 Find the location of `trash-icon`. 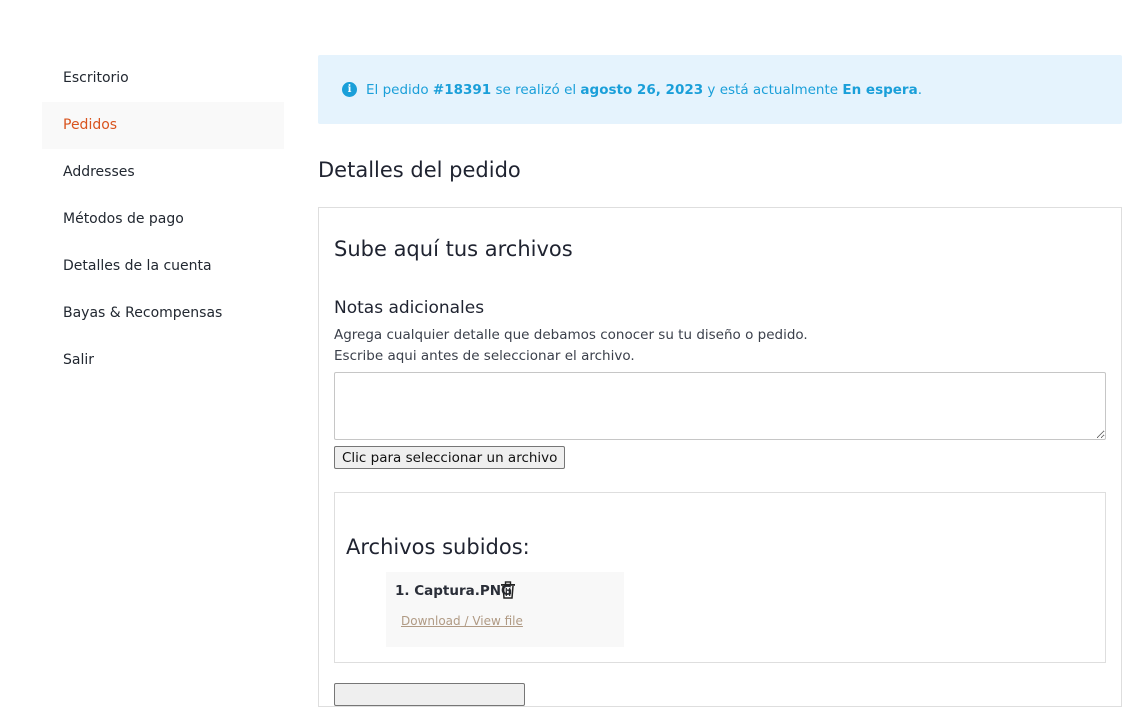

trash-icon is located at coordinates (508, 590).